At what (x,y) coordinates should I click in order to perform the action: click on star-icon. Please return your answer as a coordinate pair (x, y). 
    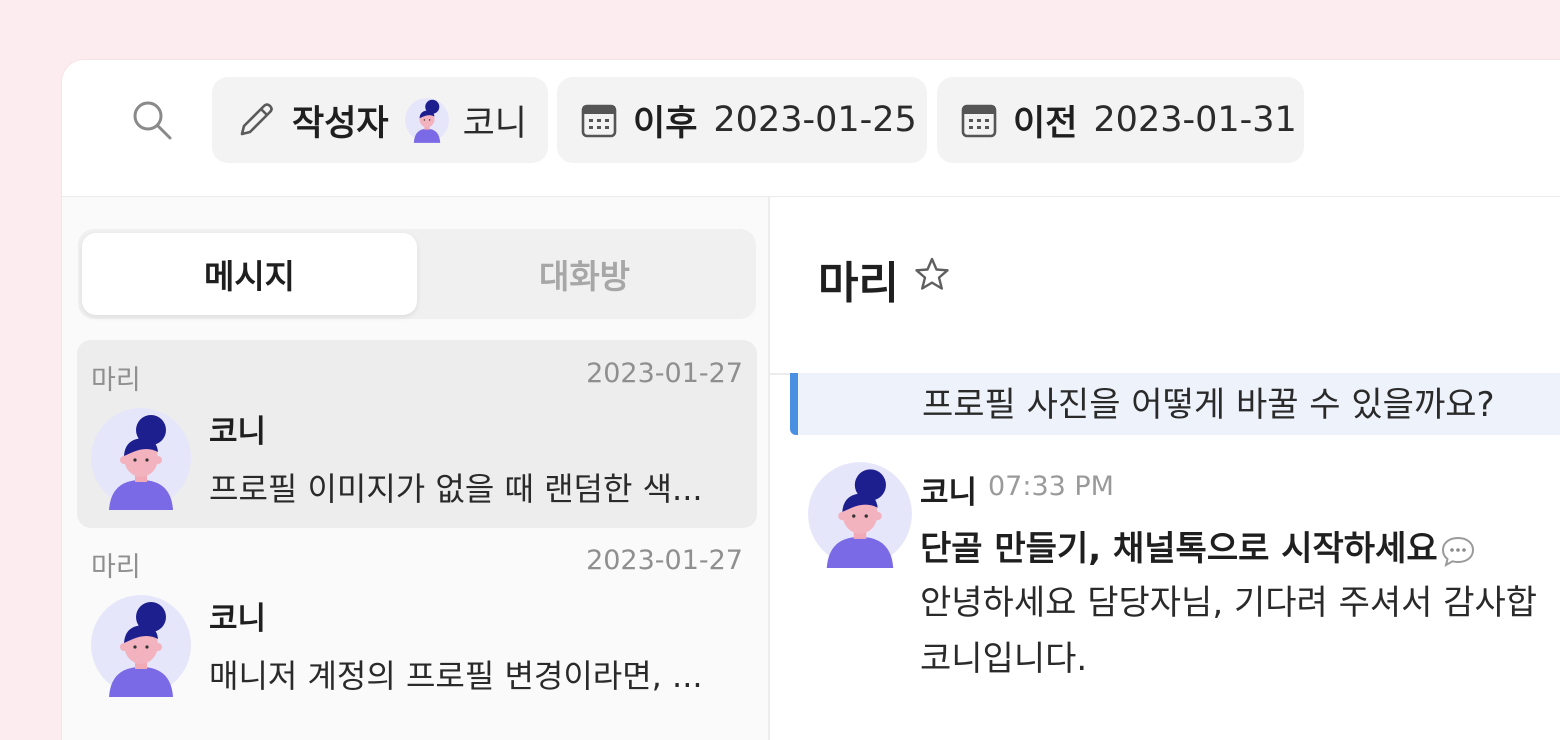
    Looking at the image, I should click on (932, 275).